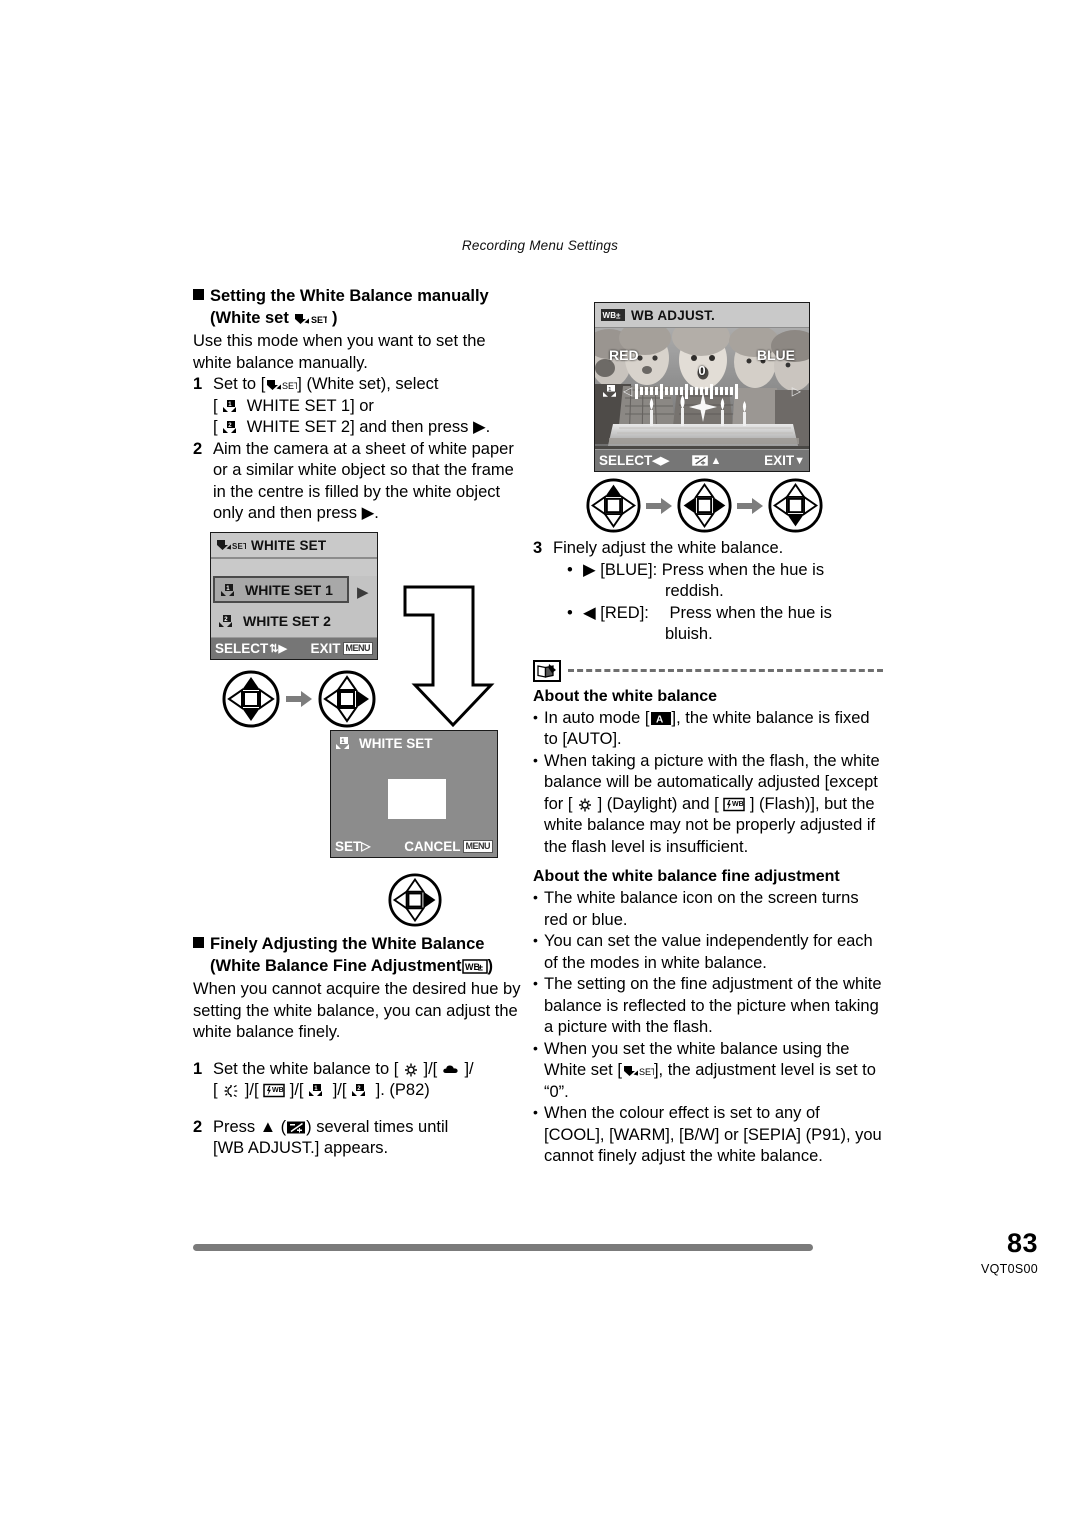 The width and height of the screenshot is (1080, 1526). What do you see at coordinates (347, 944) in the screenshot?
I see `heading-line-1: Finely Adjusting the White Balance` at bounding box center [347, 944].